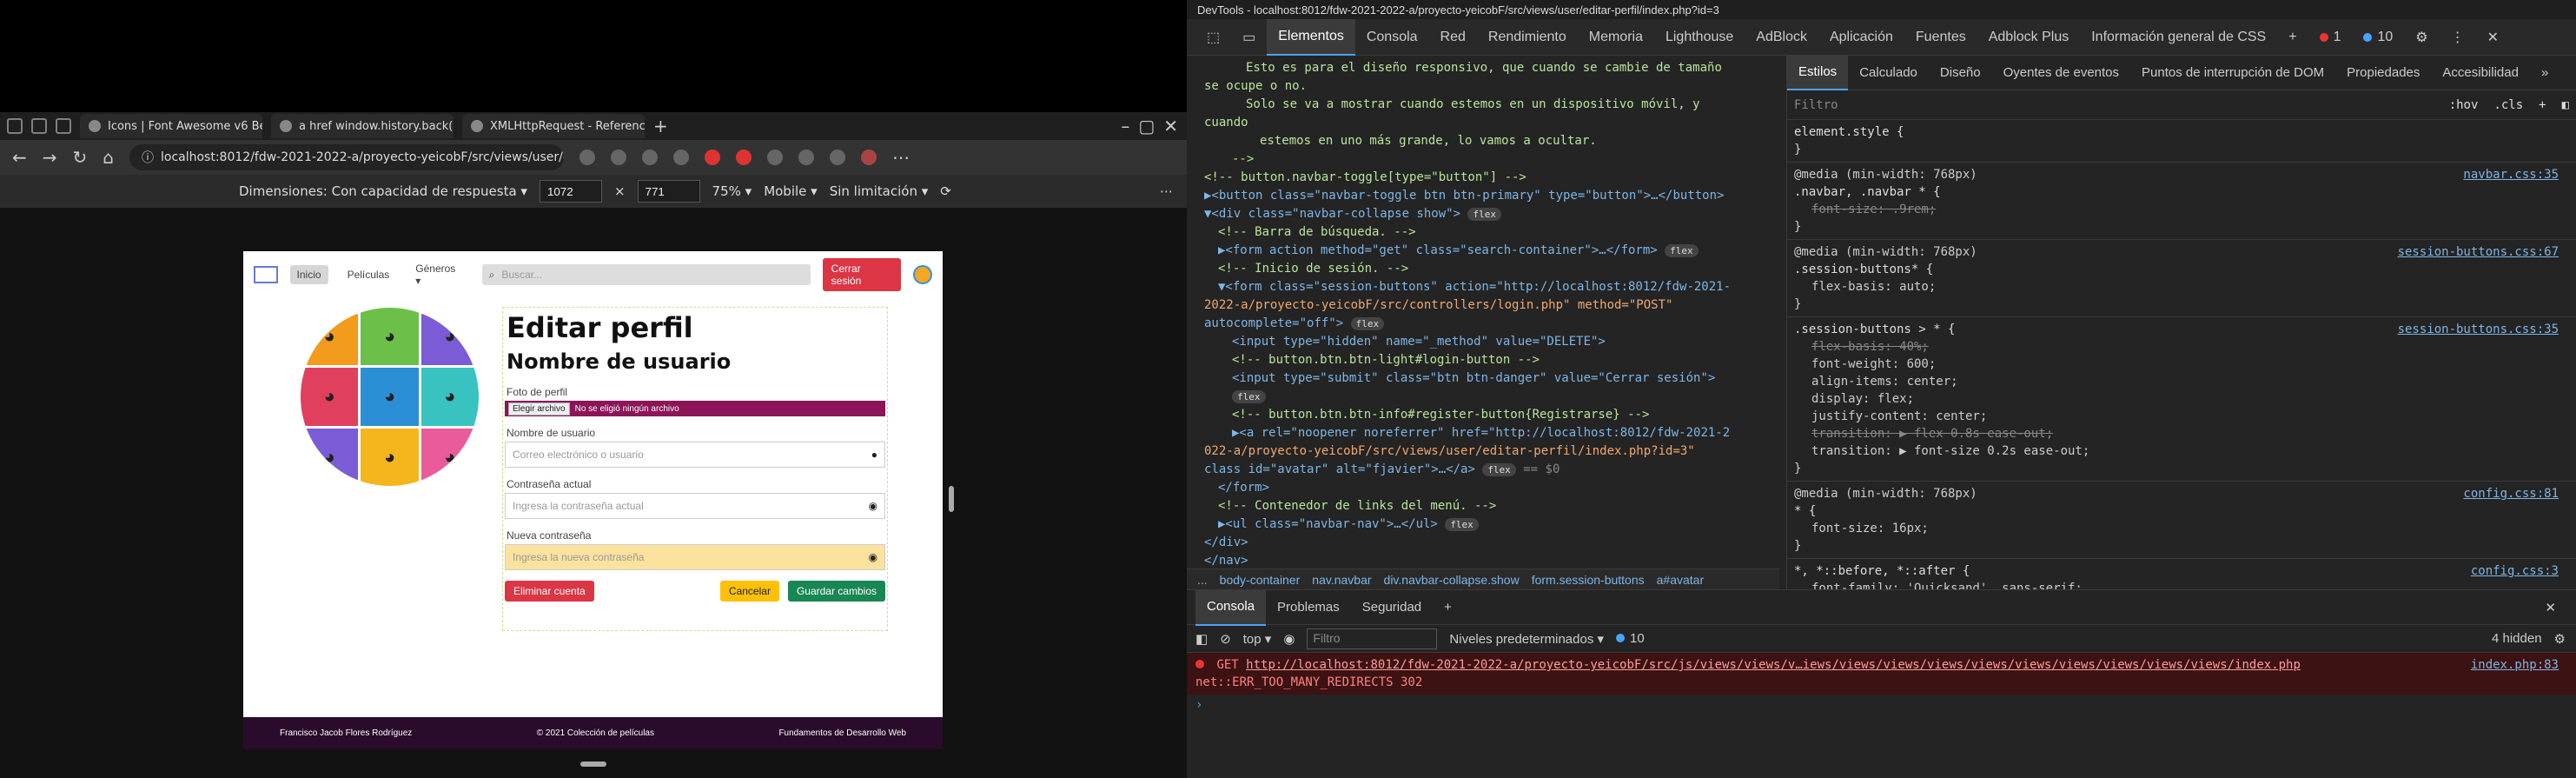 The height and width of the screenshot is (778, 2576). What do you see at coordinates (2383, 73) in the screenshot?
I see `tab-propiedades: Propiedades` at bounding box center [2383, 73].